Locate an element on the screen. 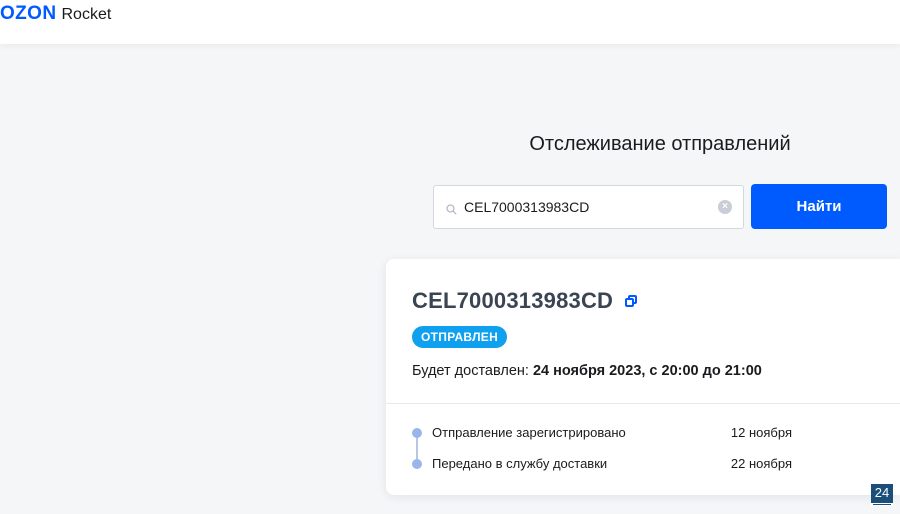  delivery-date: 24 ноября 2023, с 20:00 до 21:00 is located at coordinates (647, 371).